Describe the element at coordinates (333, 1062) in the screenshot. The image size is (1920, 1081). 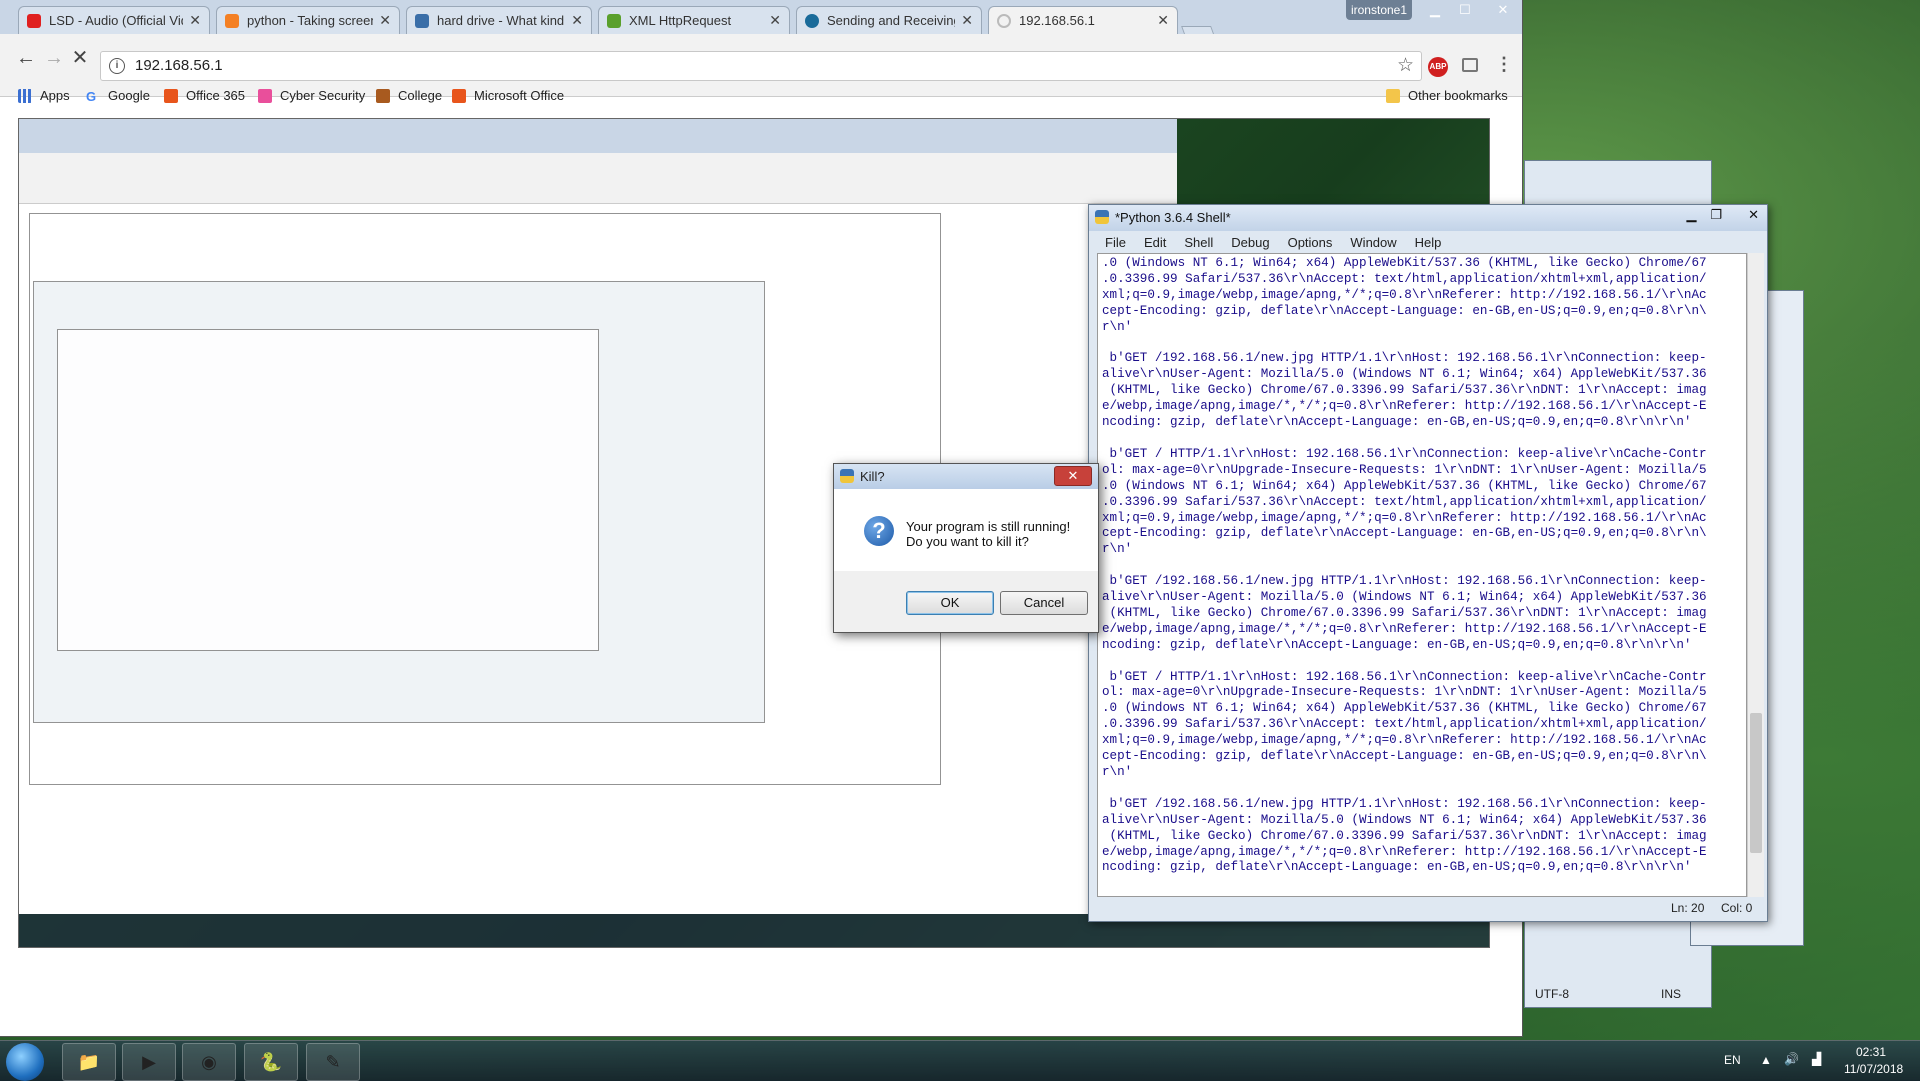
I see `editor-taskbar-icon: ✎` at that location.